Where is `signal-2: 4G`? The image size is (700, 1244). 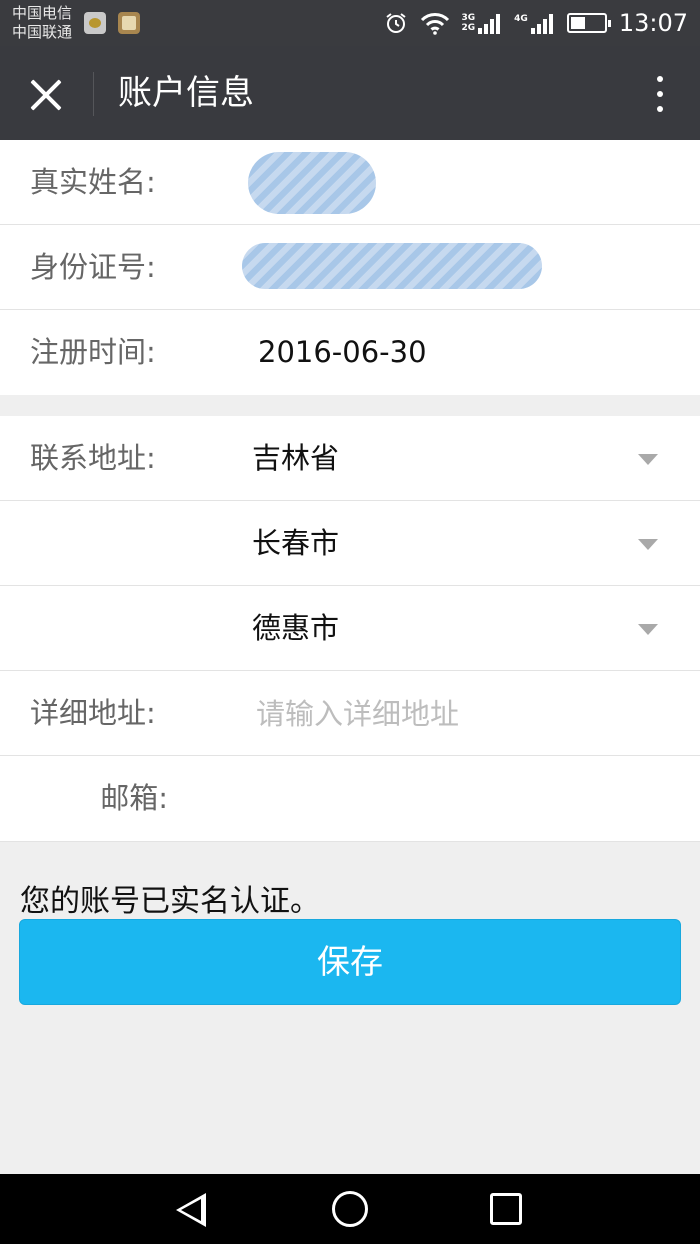 signal-2: 4G is located at coordinates (534, 23).